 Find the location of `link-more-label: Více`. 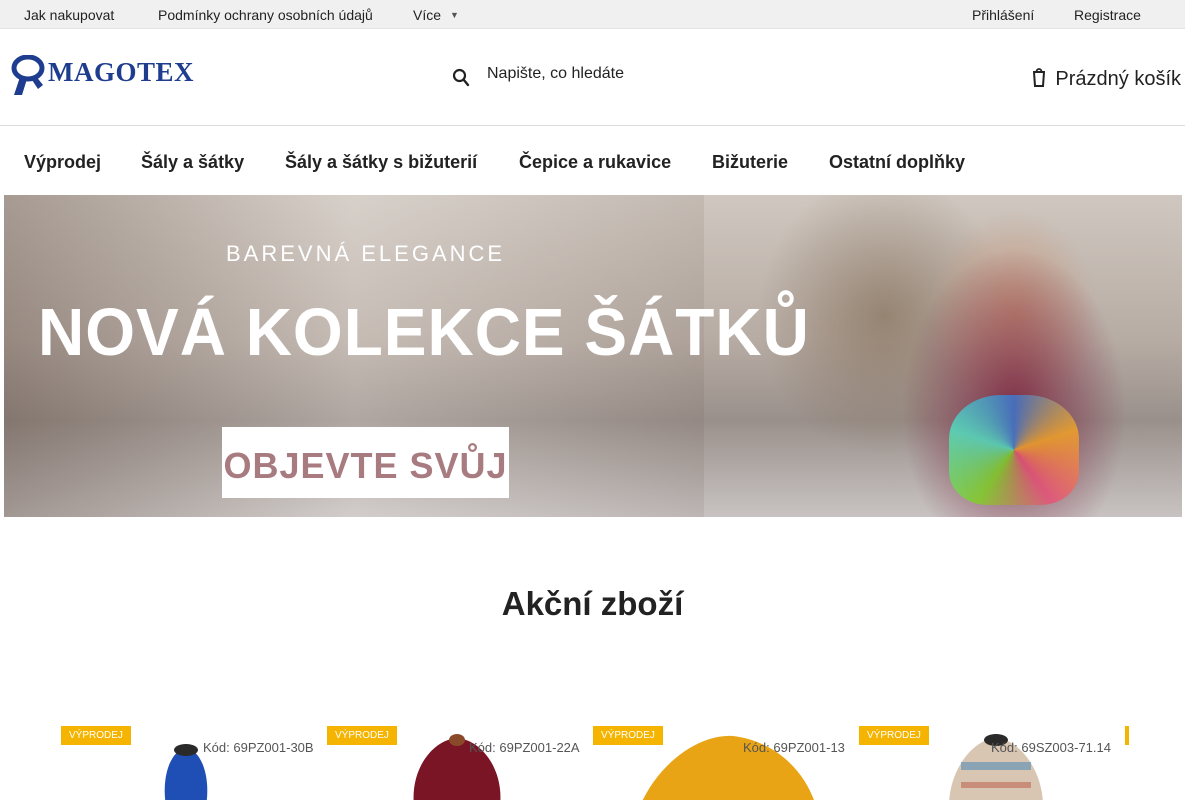

link-more-label: Více is located at coordinates (427, 15).